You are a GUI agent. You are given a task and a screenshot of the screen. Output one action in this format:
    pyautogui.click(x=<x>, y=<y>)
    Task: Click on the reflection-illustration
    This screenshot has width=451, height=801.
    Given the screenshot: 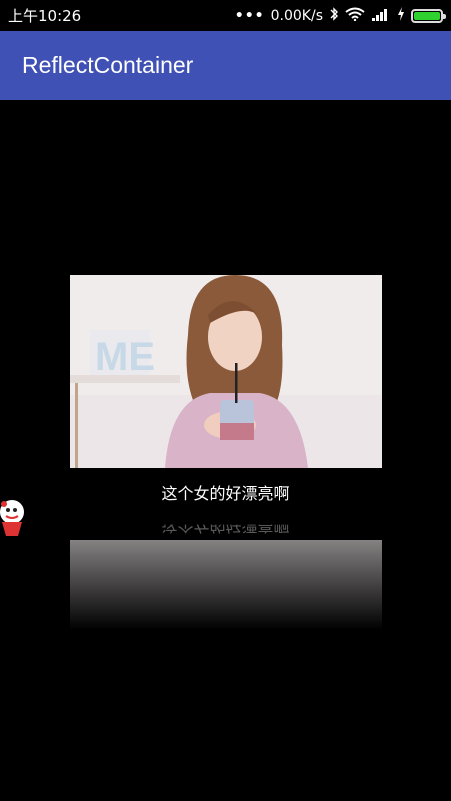 What is the action you would take?
    pyautogui.click(x=226, y=585)
    